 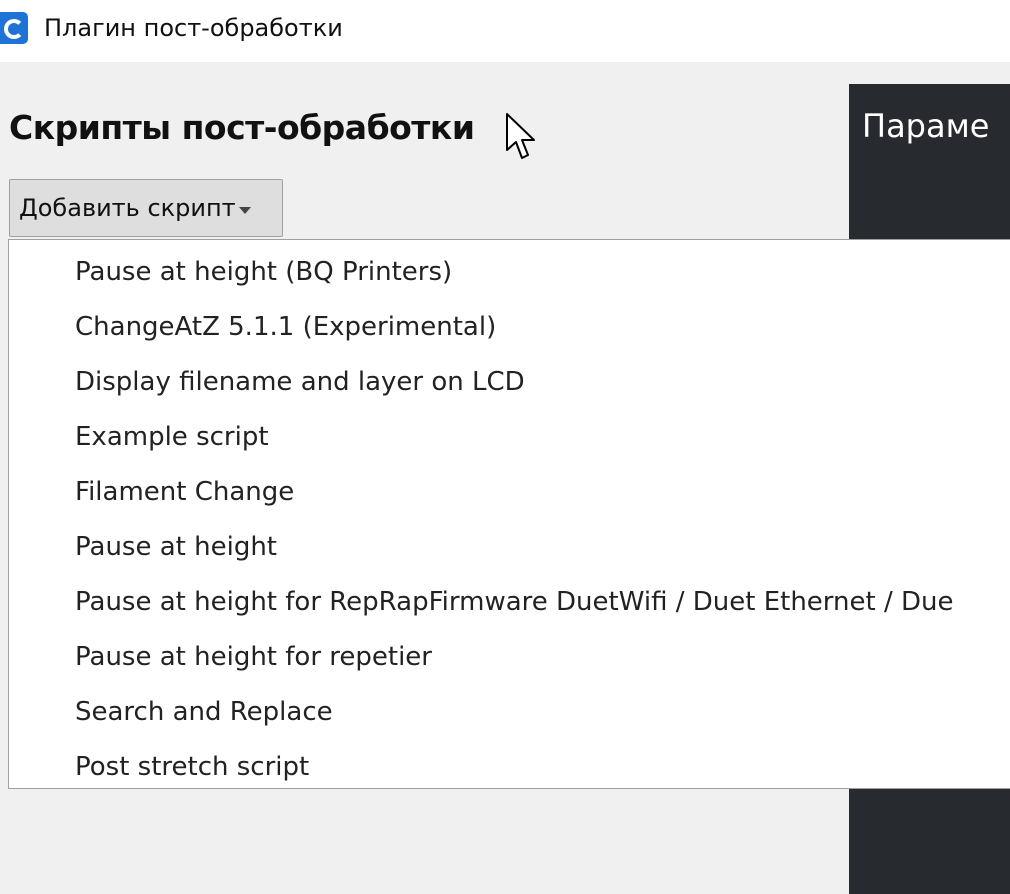 I want to click on title-bar: Плагин пост-обработки, so click(x=505, y=31).